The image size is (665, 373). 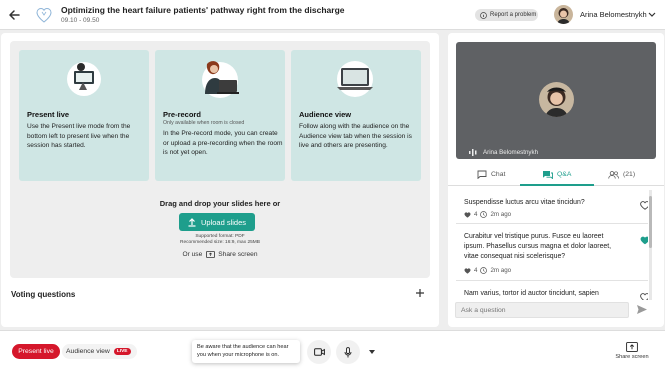 I want to click on mode-subtitle: Only available when room is closed, so click(x=204, y=123).